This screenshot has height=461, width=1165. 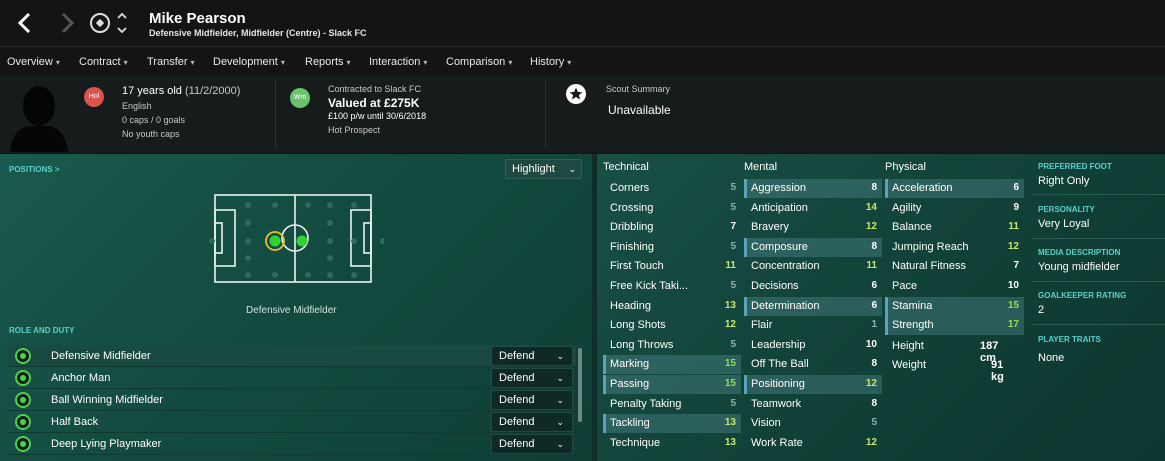 What do you see at coordinates (672, 404) in the screenshot?
I see `attribute-row: Penalty Taking 5` at bounding box center [672, 404].